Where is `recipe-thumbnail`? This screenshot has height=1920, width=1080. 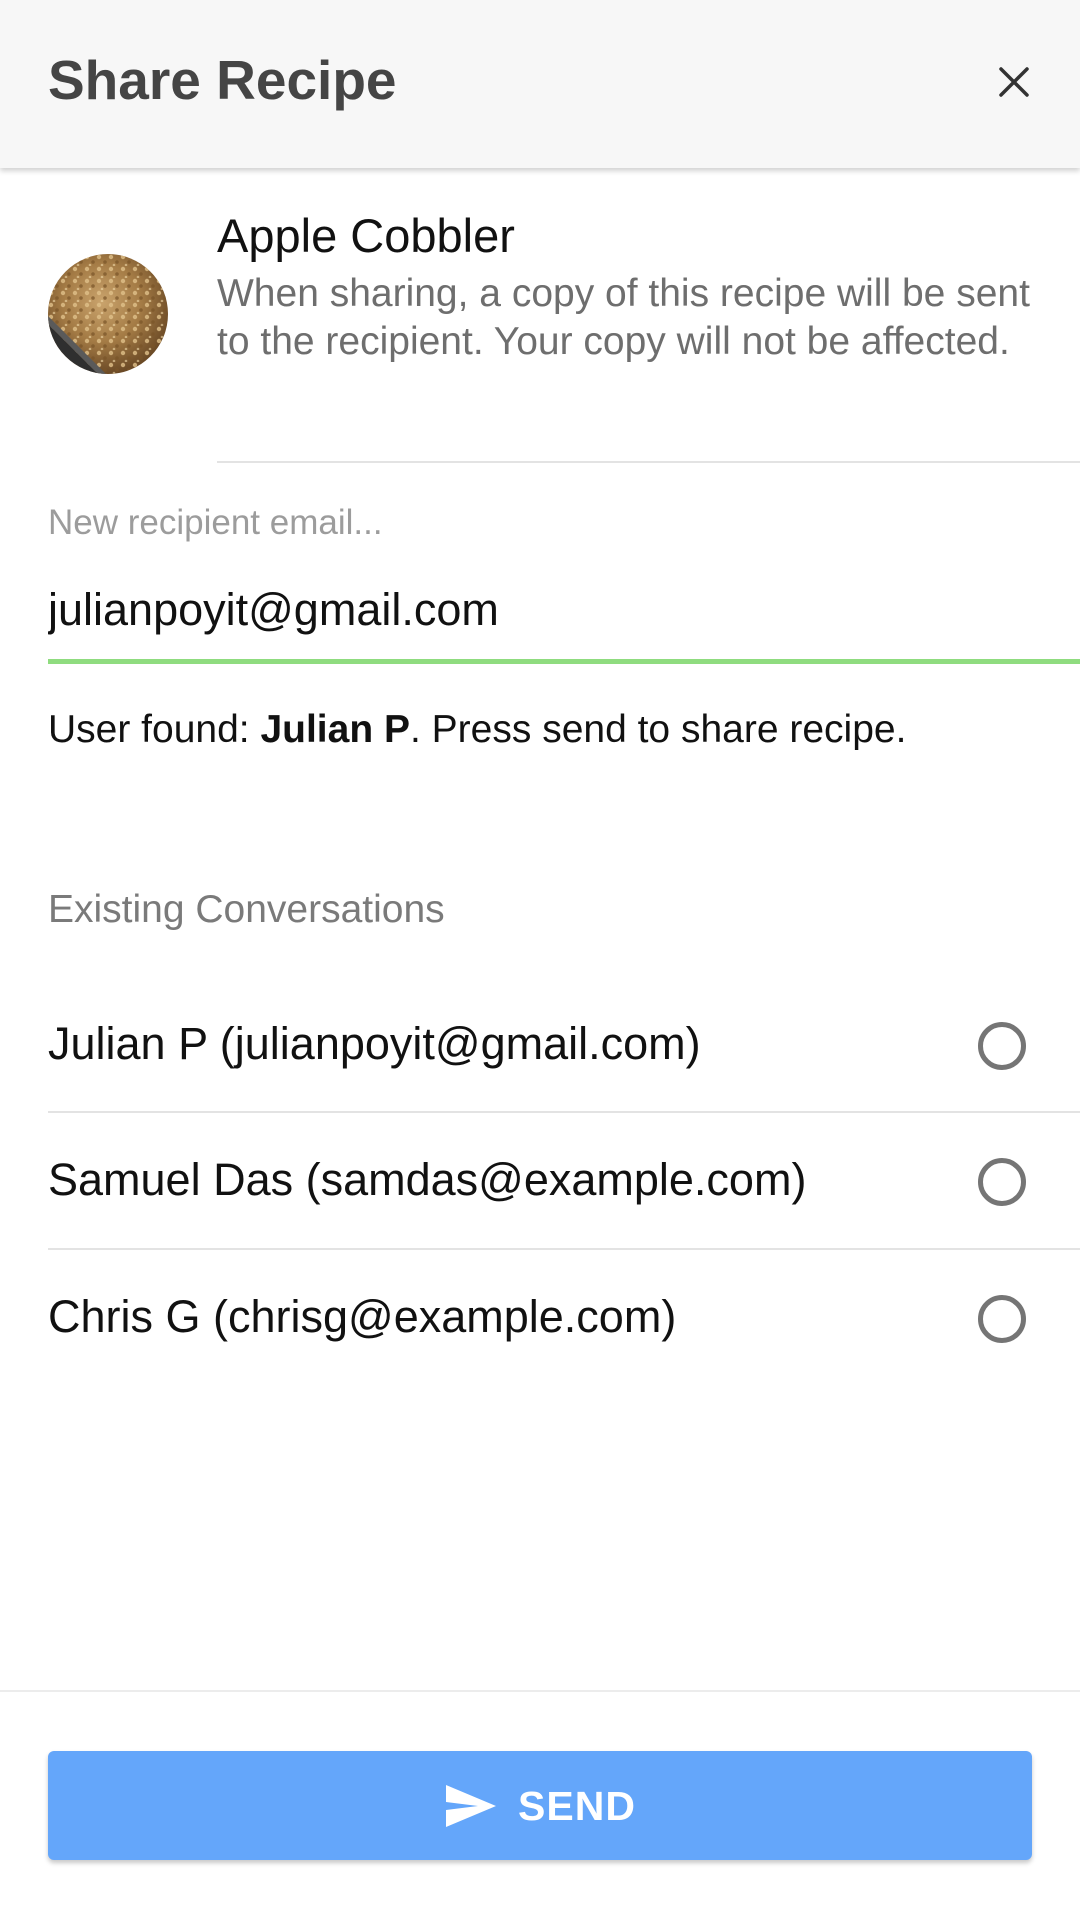
recipe-thumbnail is located at coordinates (108, 314).